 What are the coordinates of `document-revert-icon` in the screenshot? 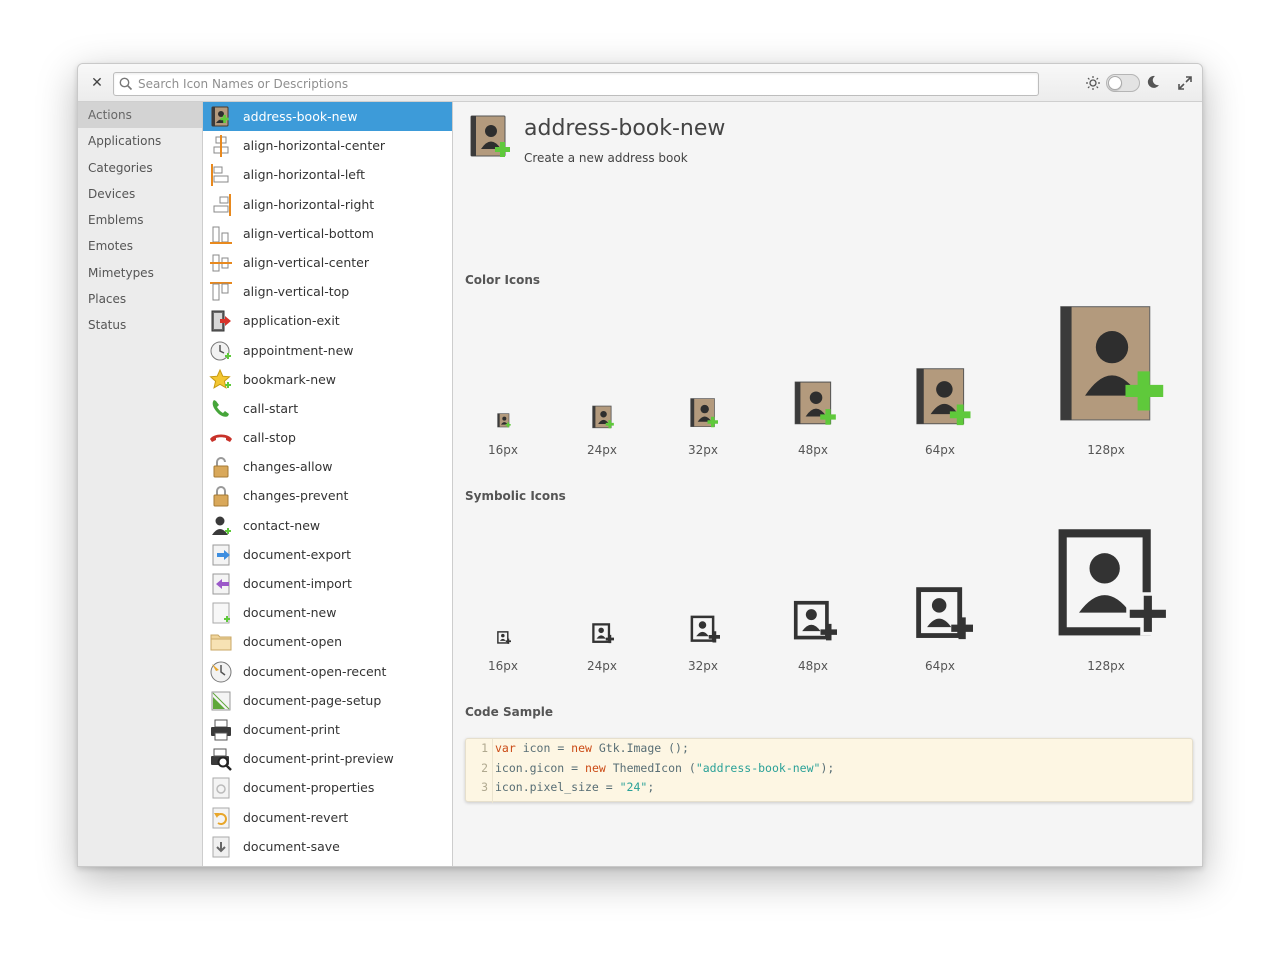 It's located at (221, 817).